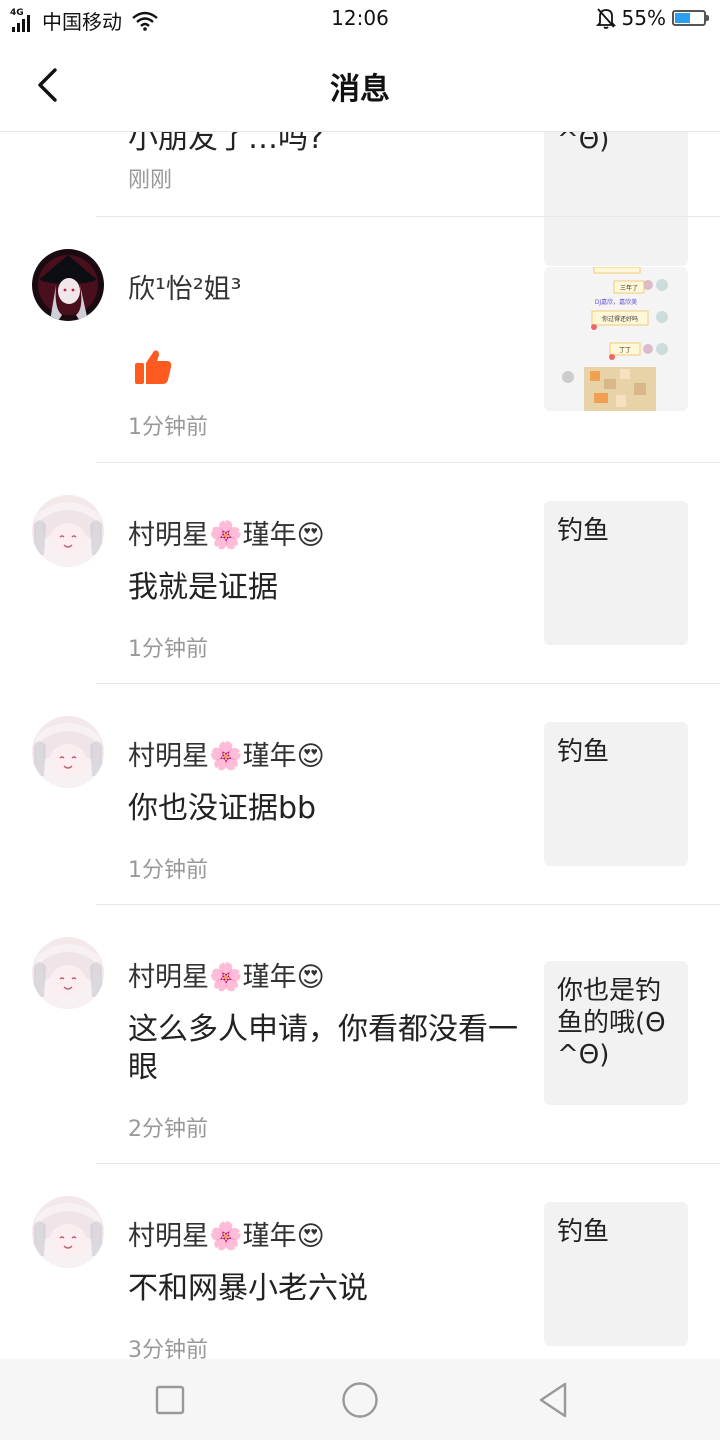 The image size is (720, 1440). I want to click on image-text: DJ嘉欣，嘉欣美, so click(616, 302).